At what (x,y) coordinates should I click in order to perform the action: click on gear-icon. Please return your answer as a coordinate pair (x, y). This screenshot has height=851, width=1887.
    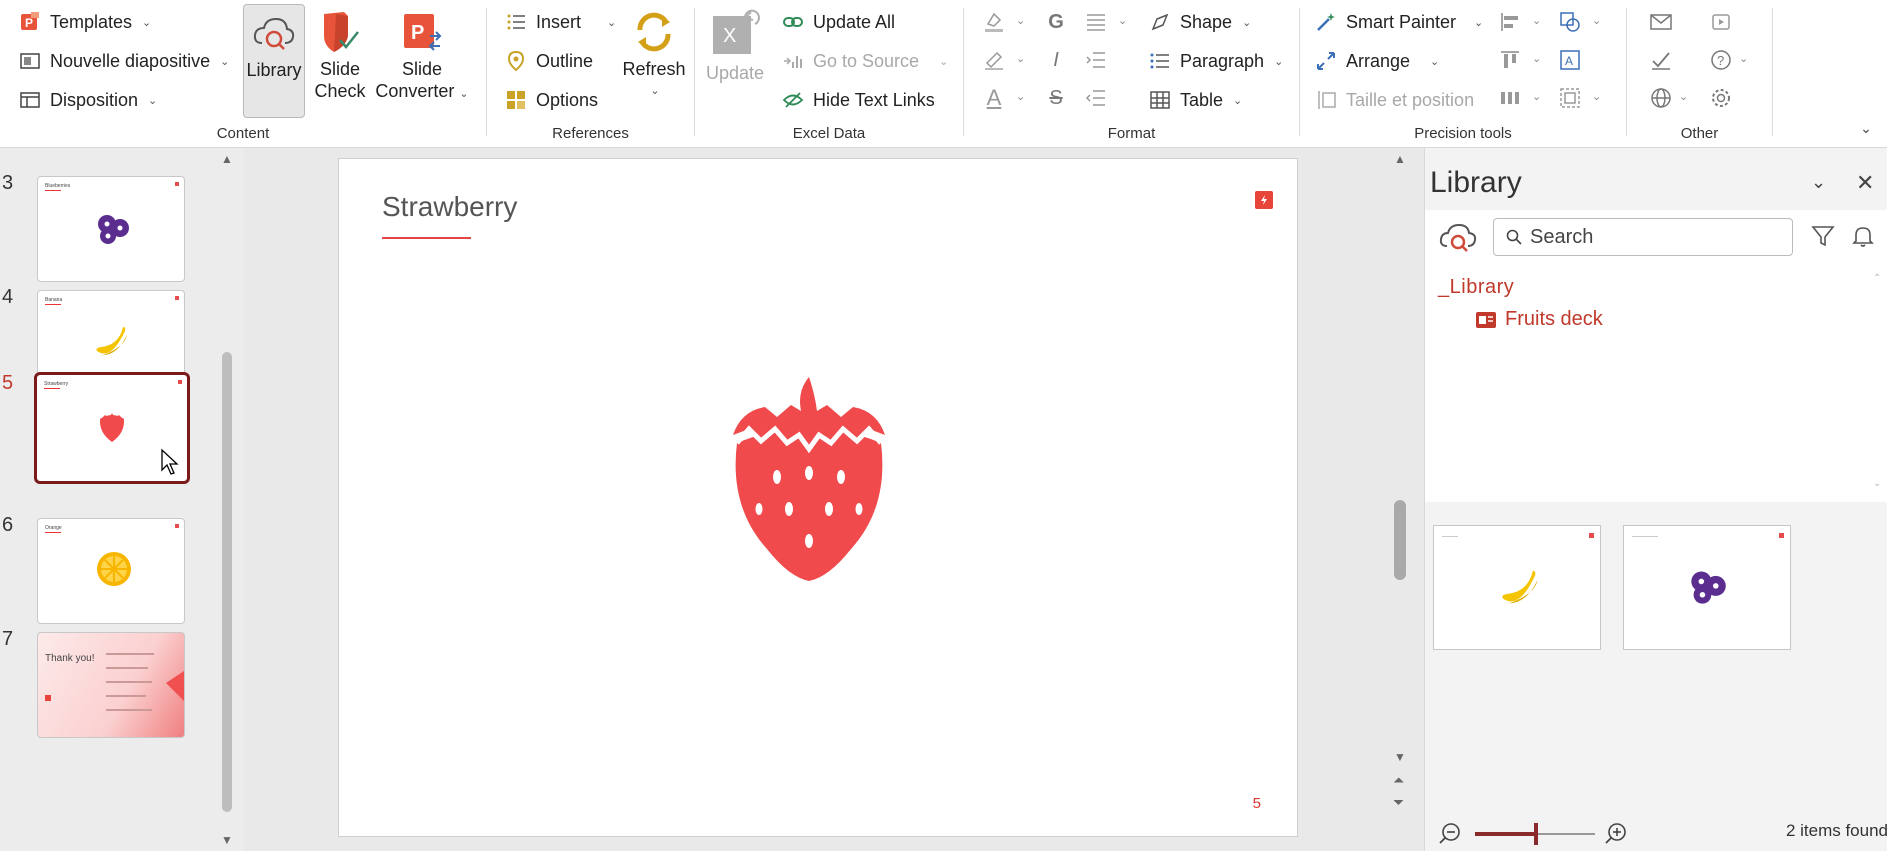
    Looking at the image, I should click on (1721, 98).